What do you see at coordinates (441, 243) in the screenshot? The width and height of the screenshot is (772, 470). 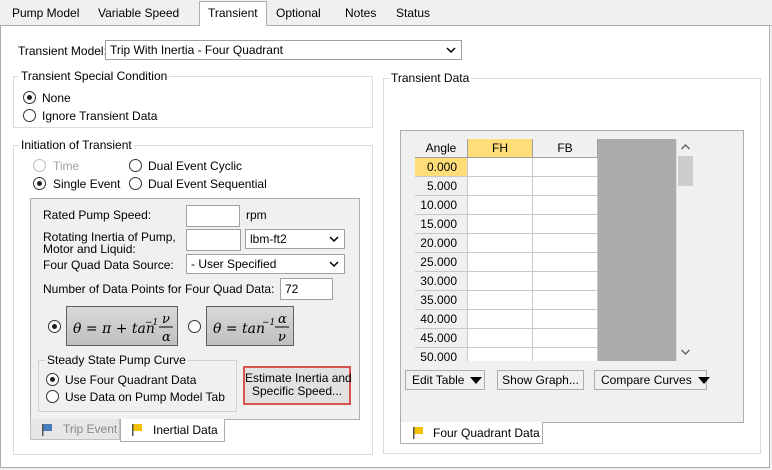 I see `row-header: 20.000` at bounding box center [441, 243].